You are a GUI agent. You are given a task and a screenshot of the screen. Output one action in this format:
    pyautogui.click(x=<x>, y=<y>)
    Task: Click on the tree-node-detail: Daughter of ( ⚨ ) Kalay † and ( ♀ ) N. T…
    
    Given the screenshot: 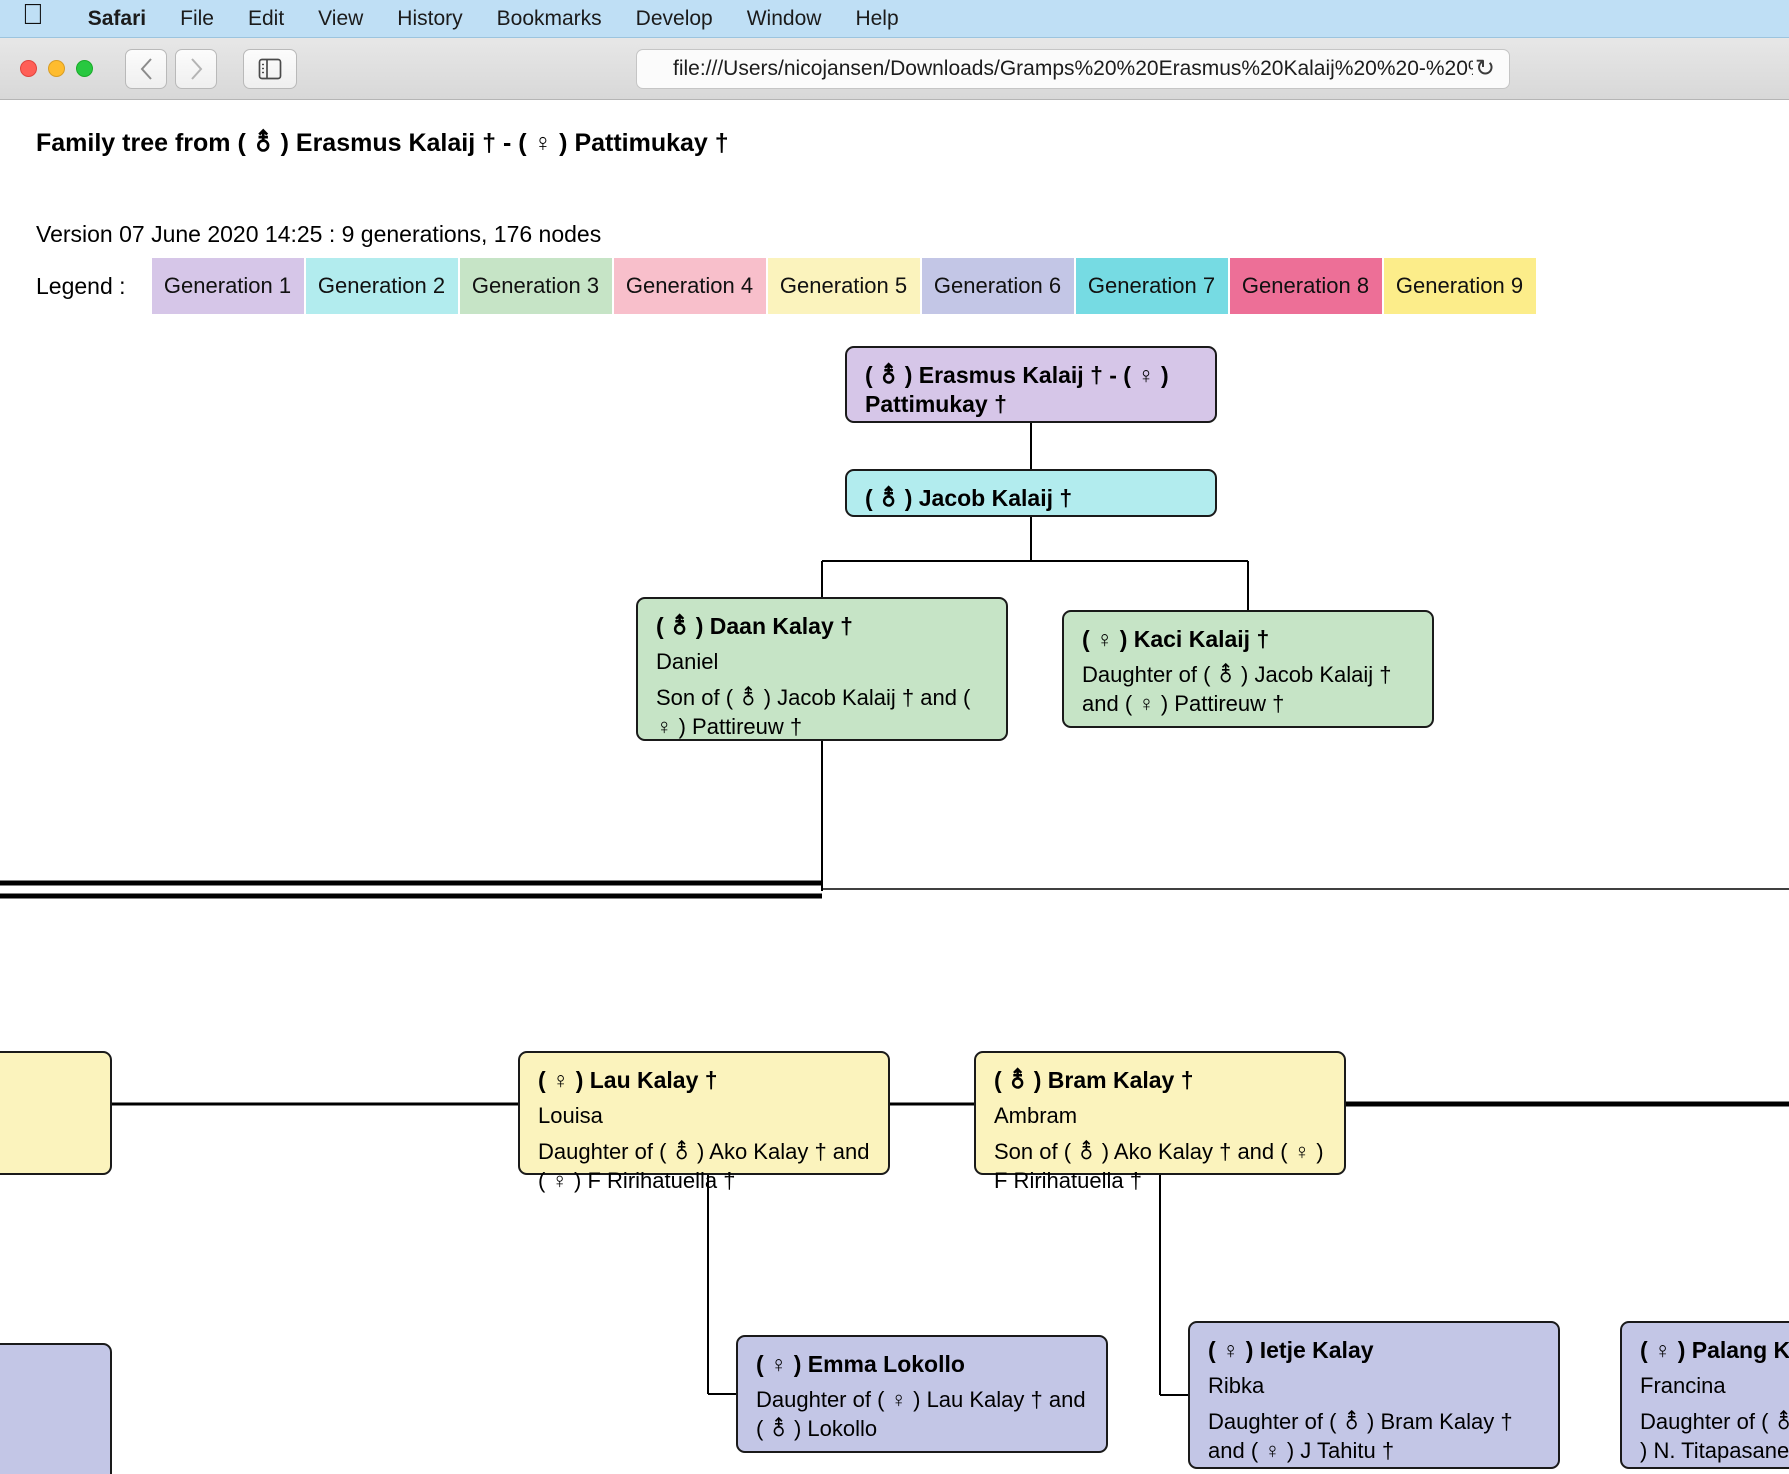 What is the action you would take?
    pyautogui.click(x=1714, y=1436)
    